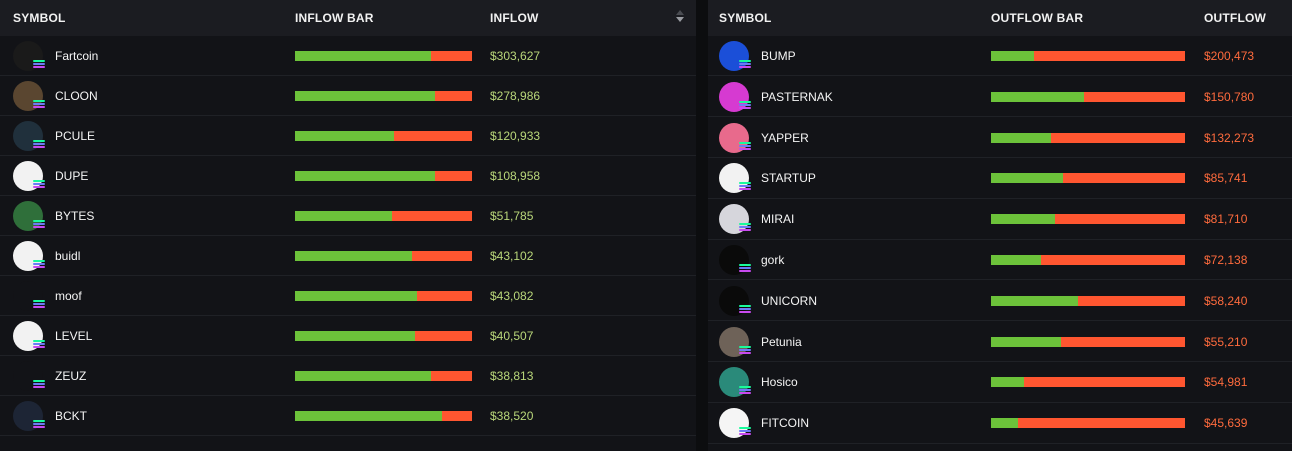  What do you see at coordinates (515, 96) in the screenshot?
I see `inflow-value: $278,986` at bounding box center [515, 96].